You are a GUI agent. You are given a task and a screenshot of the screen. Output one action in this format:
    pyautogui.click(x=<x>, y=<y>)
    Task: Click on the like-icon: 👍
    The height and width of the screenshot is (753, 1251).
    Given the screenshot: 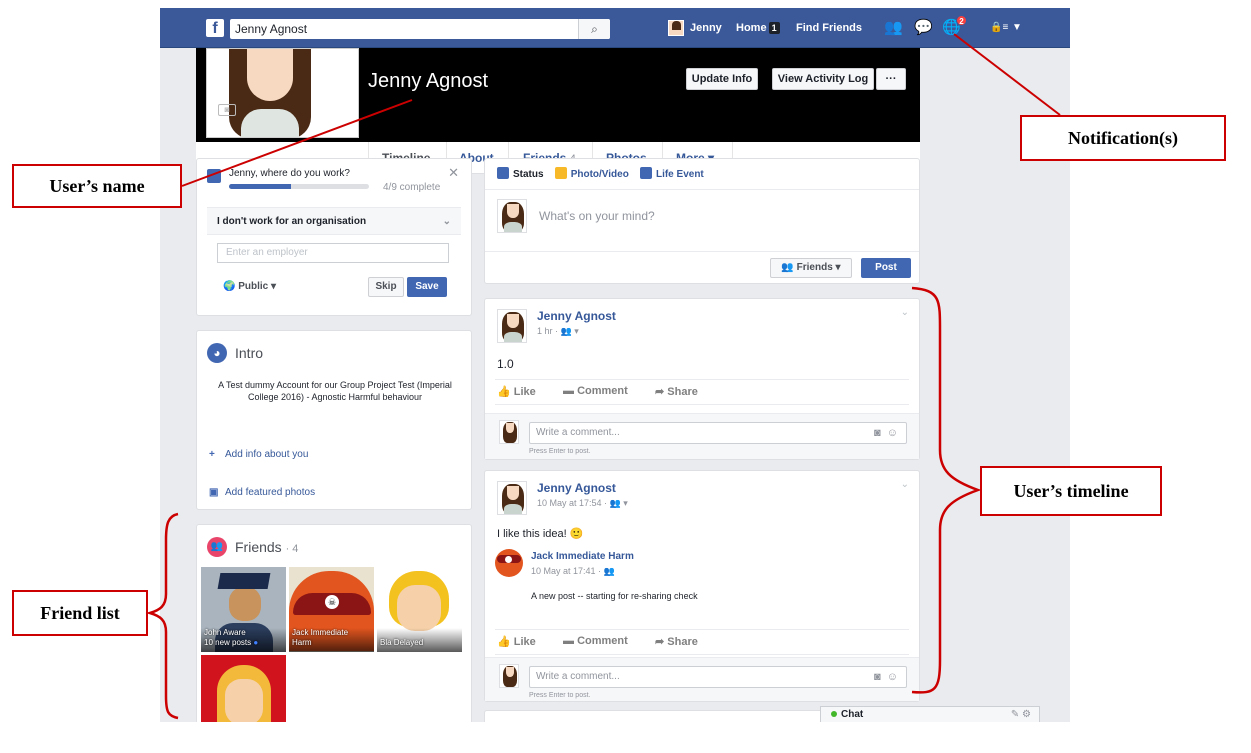 What is the action you would take?
    pyautogui.click(x=504, y=392)
    